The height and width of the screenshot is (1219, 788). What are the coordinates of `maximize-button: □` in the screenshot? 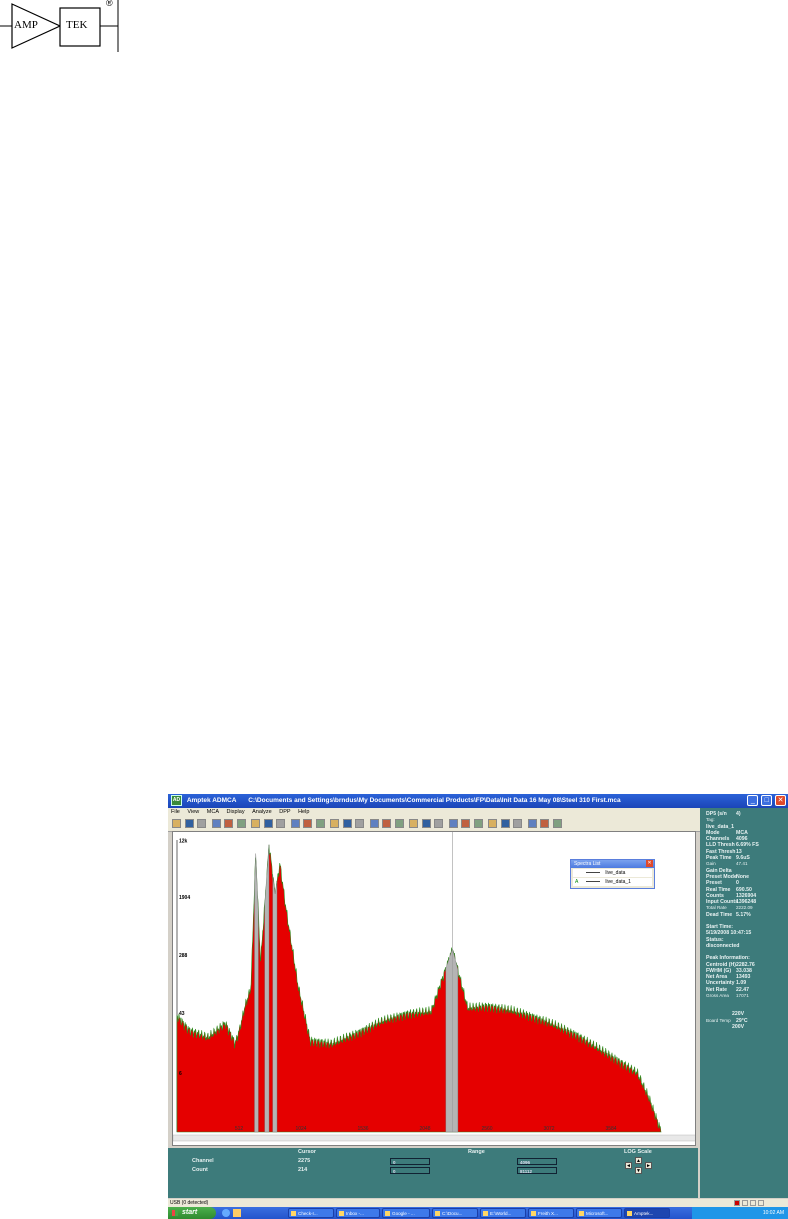 It's located at (767, 800).